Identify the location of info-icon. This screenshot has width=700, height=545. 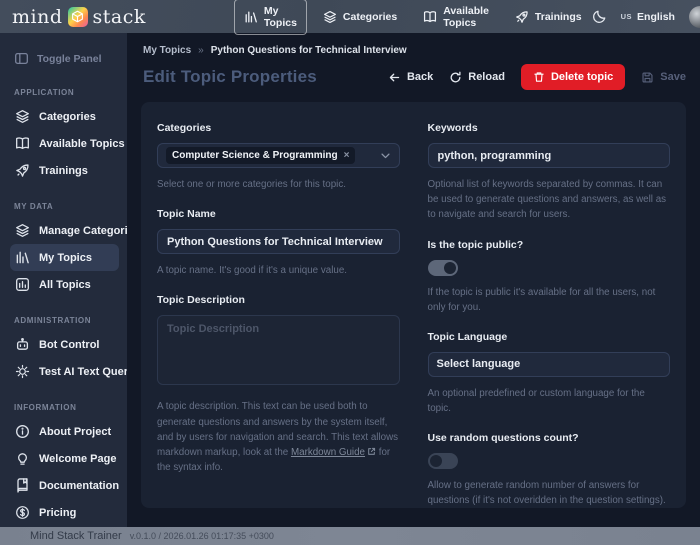
(22, 431).